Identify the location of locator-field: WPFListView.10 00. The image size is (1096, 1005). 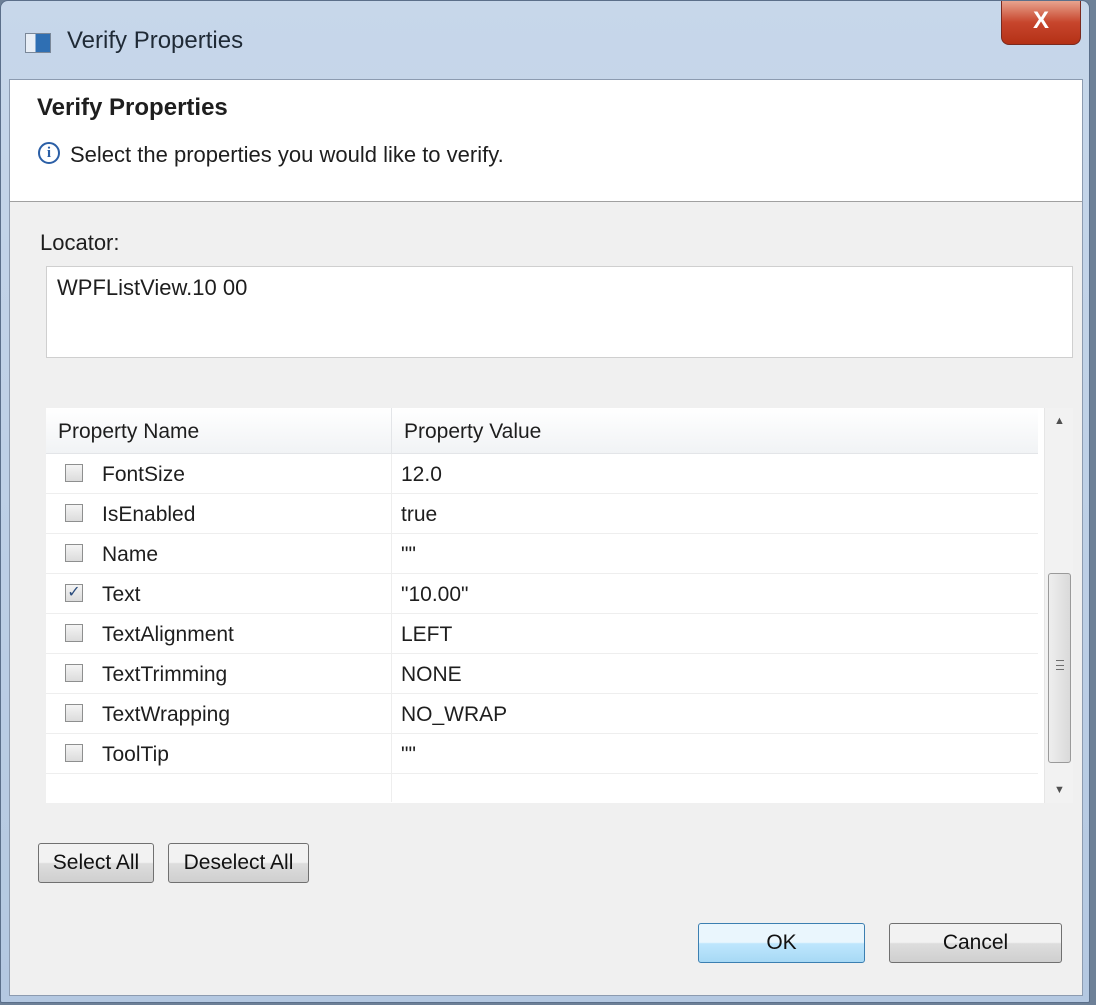
(559, 312).